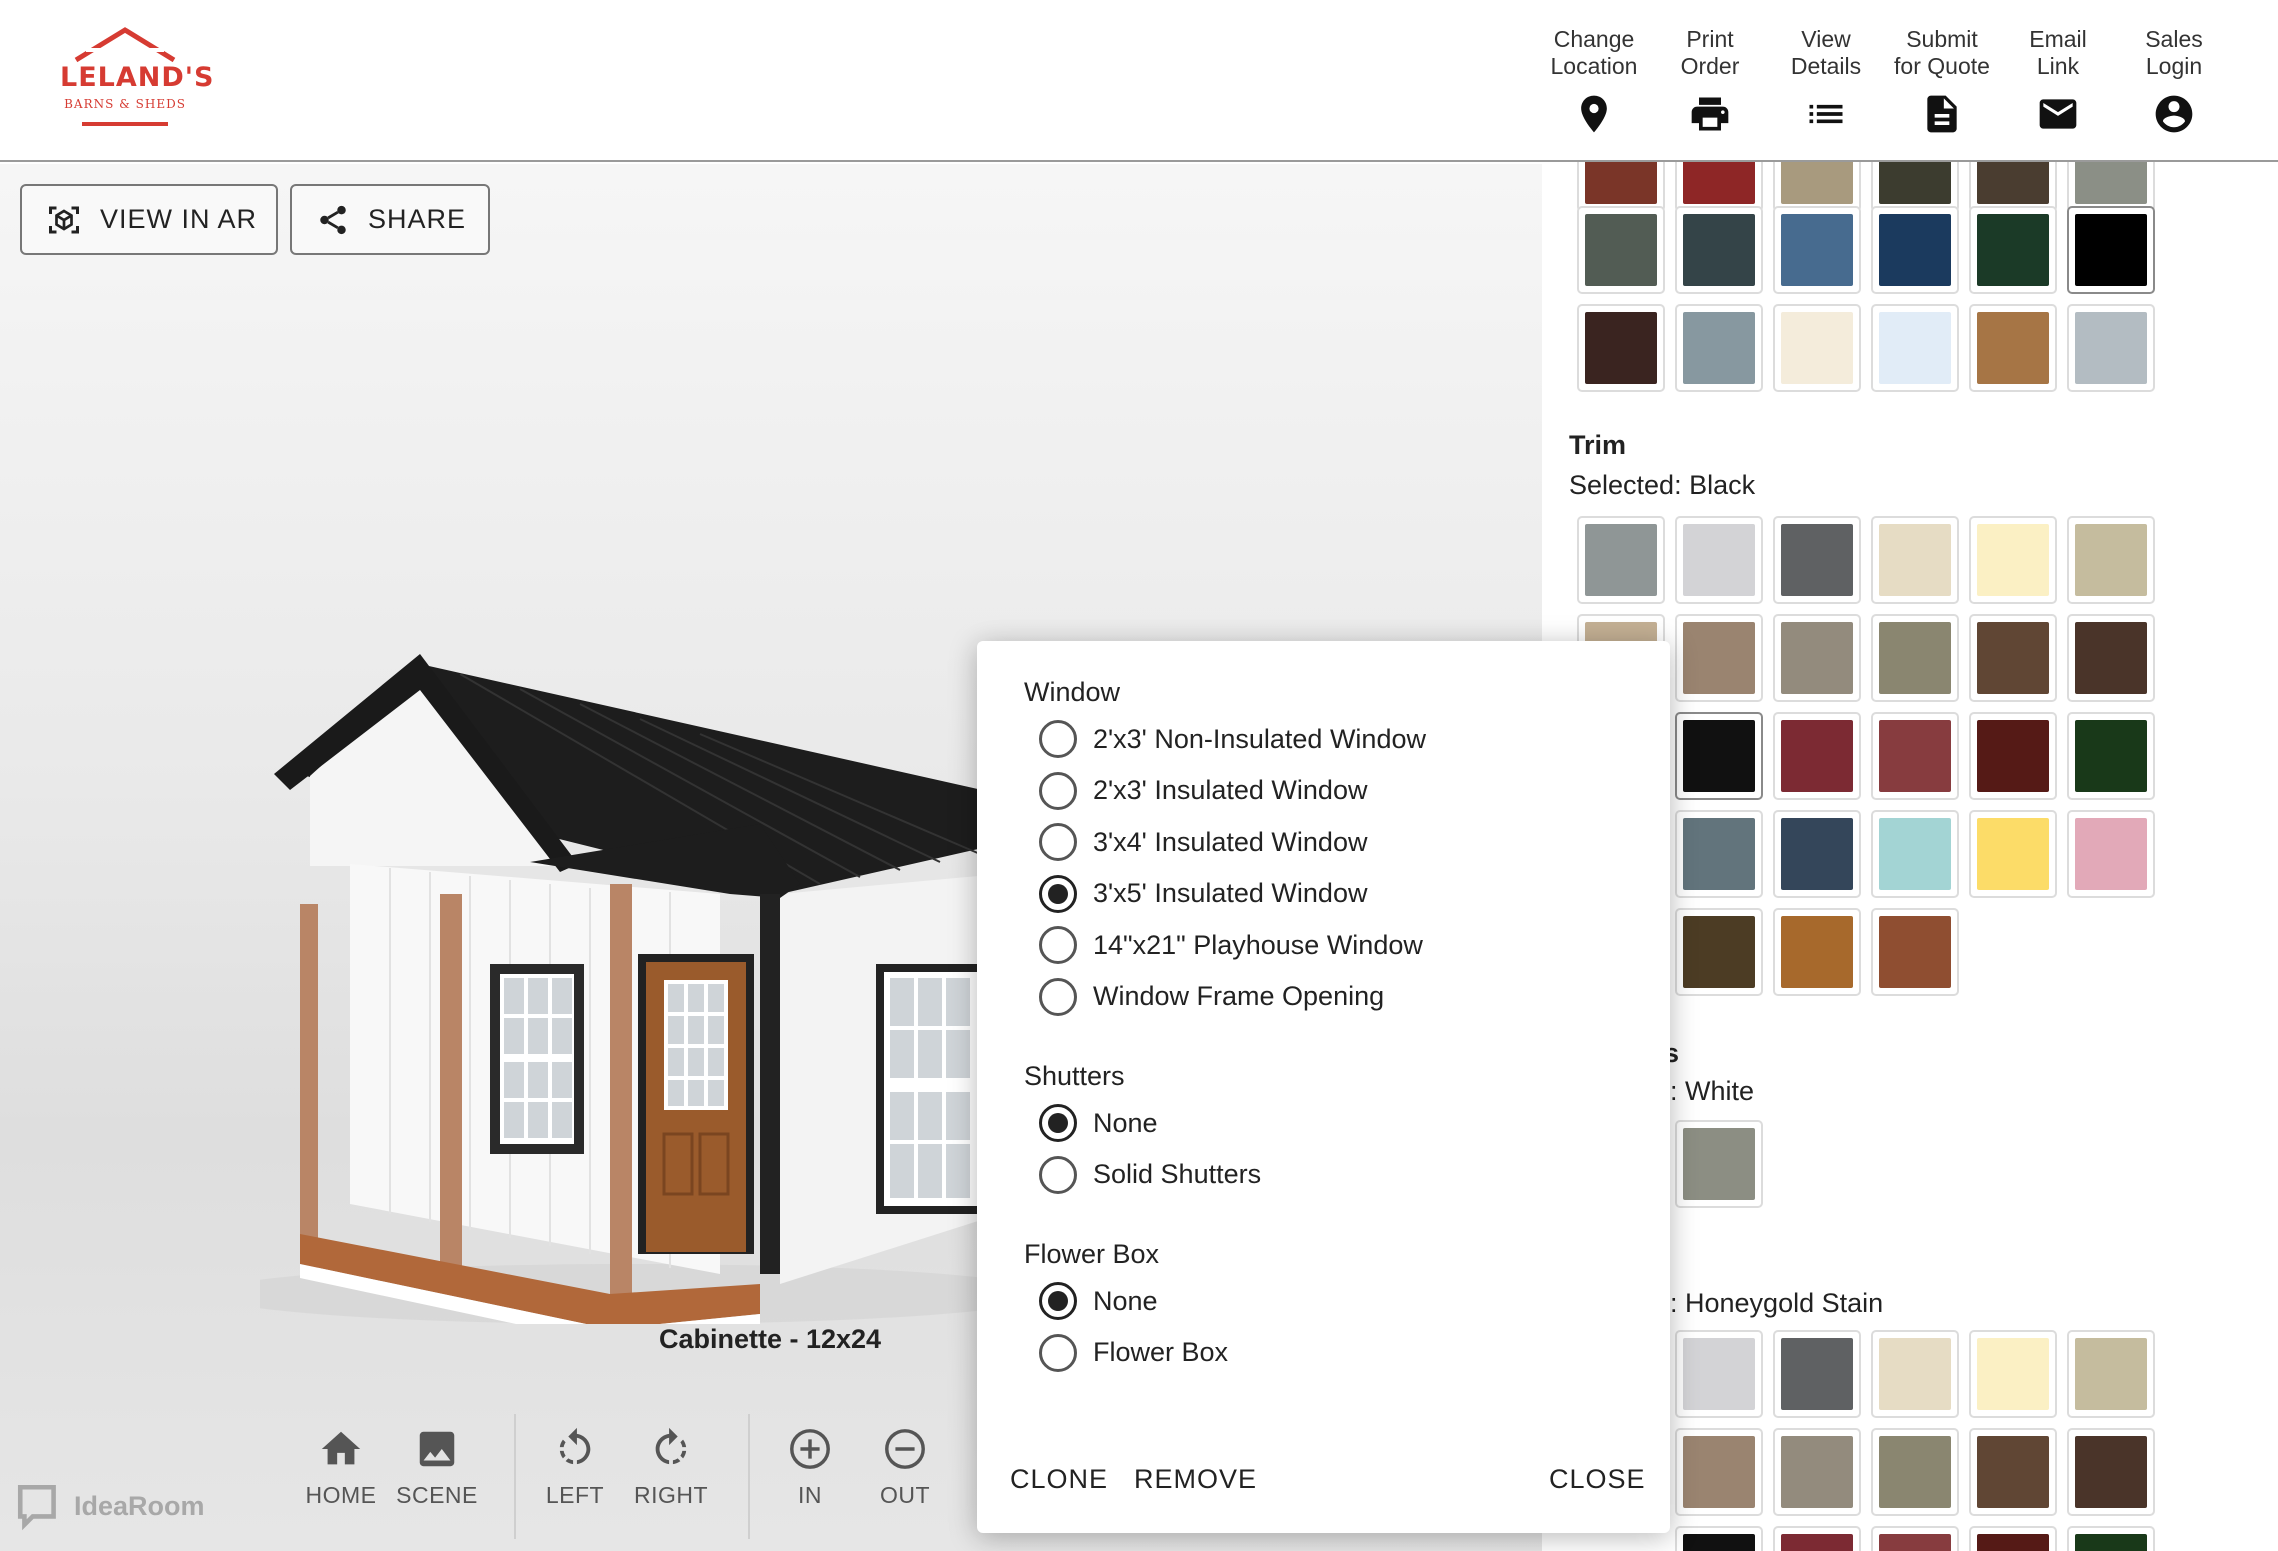 This screenshot has height=1551, width=2278. Describe the element at coordinates (149, 219) in the screenshot. I see `view-in-ar-button: VIEW IN AR` at that location.